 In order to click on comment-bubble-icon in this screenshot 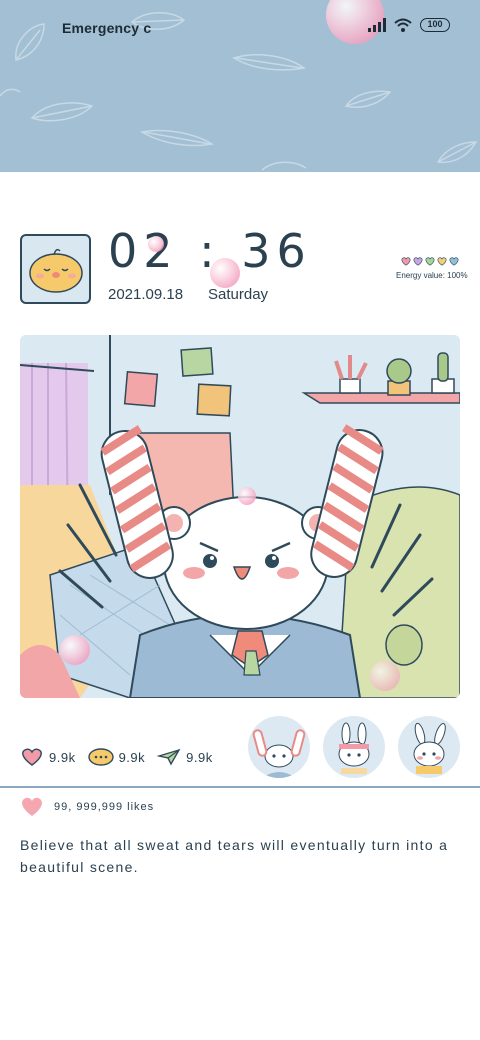, I will do `click(100, 757)`.